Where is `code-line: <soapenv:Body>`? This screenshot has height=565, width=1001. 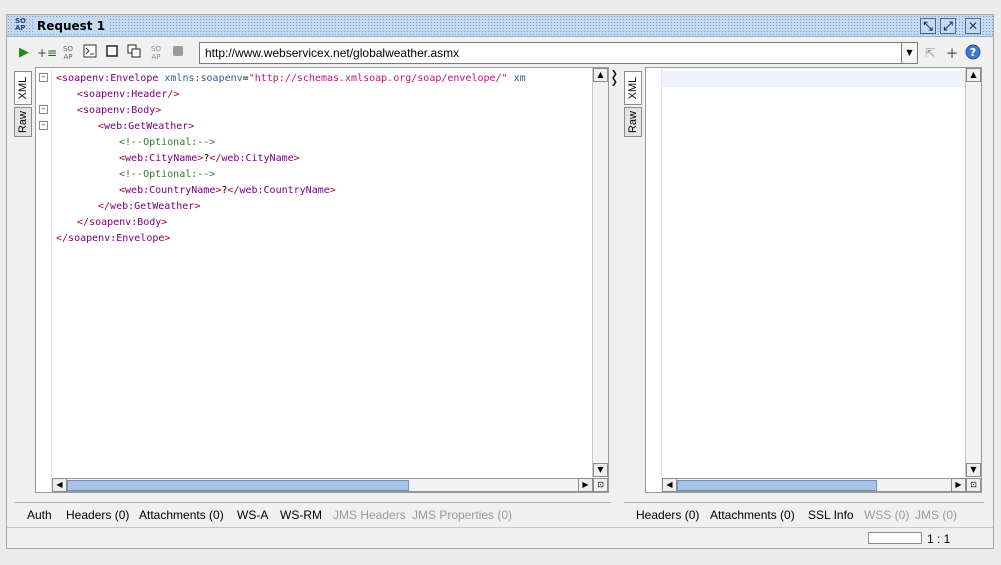 code-line: <soapenv:Body> is located at coordinates (291, 111).